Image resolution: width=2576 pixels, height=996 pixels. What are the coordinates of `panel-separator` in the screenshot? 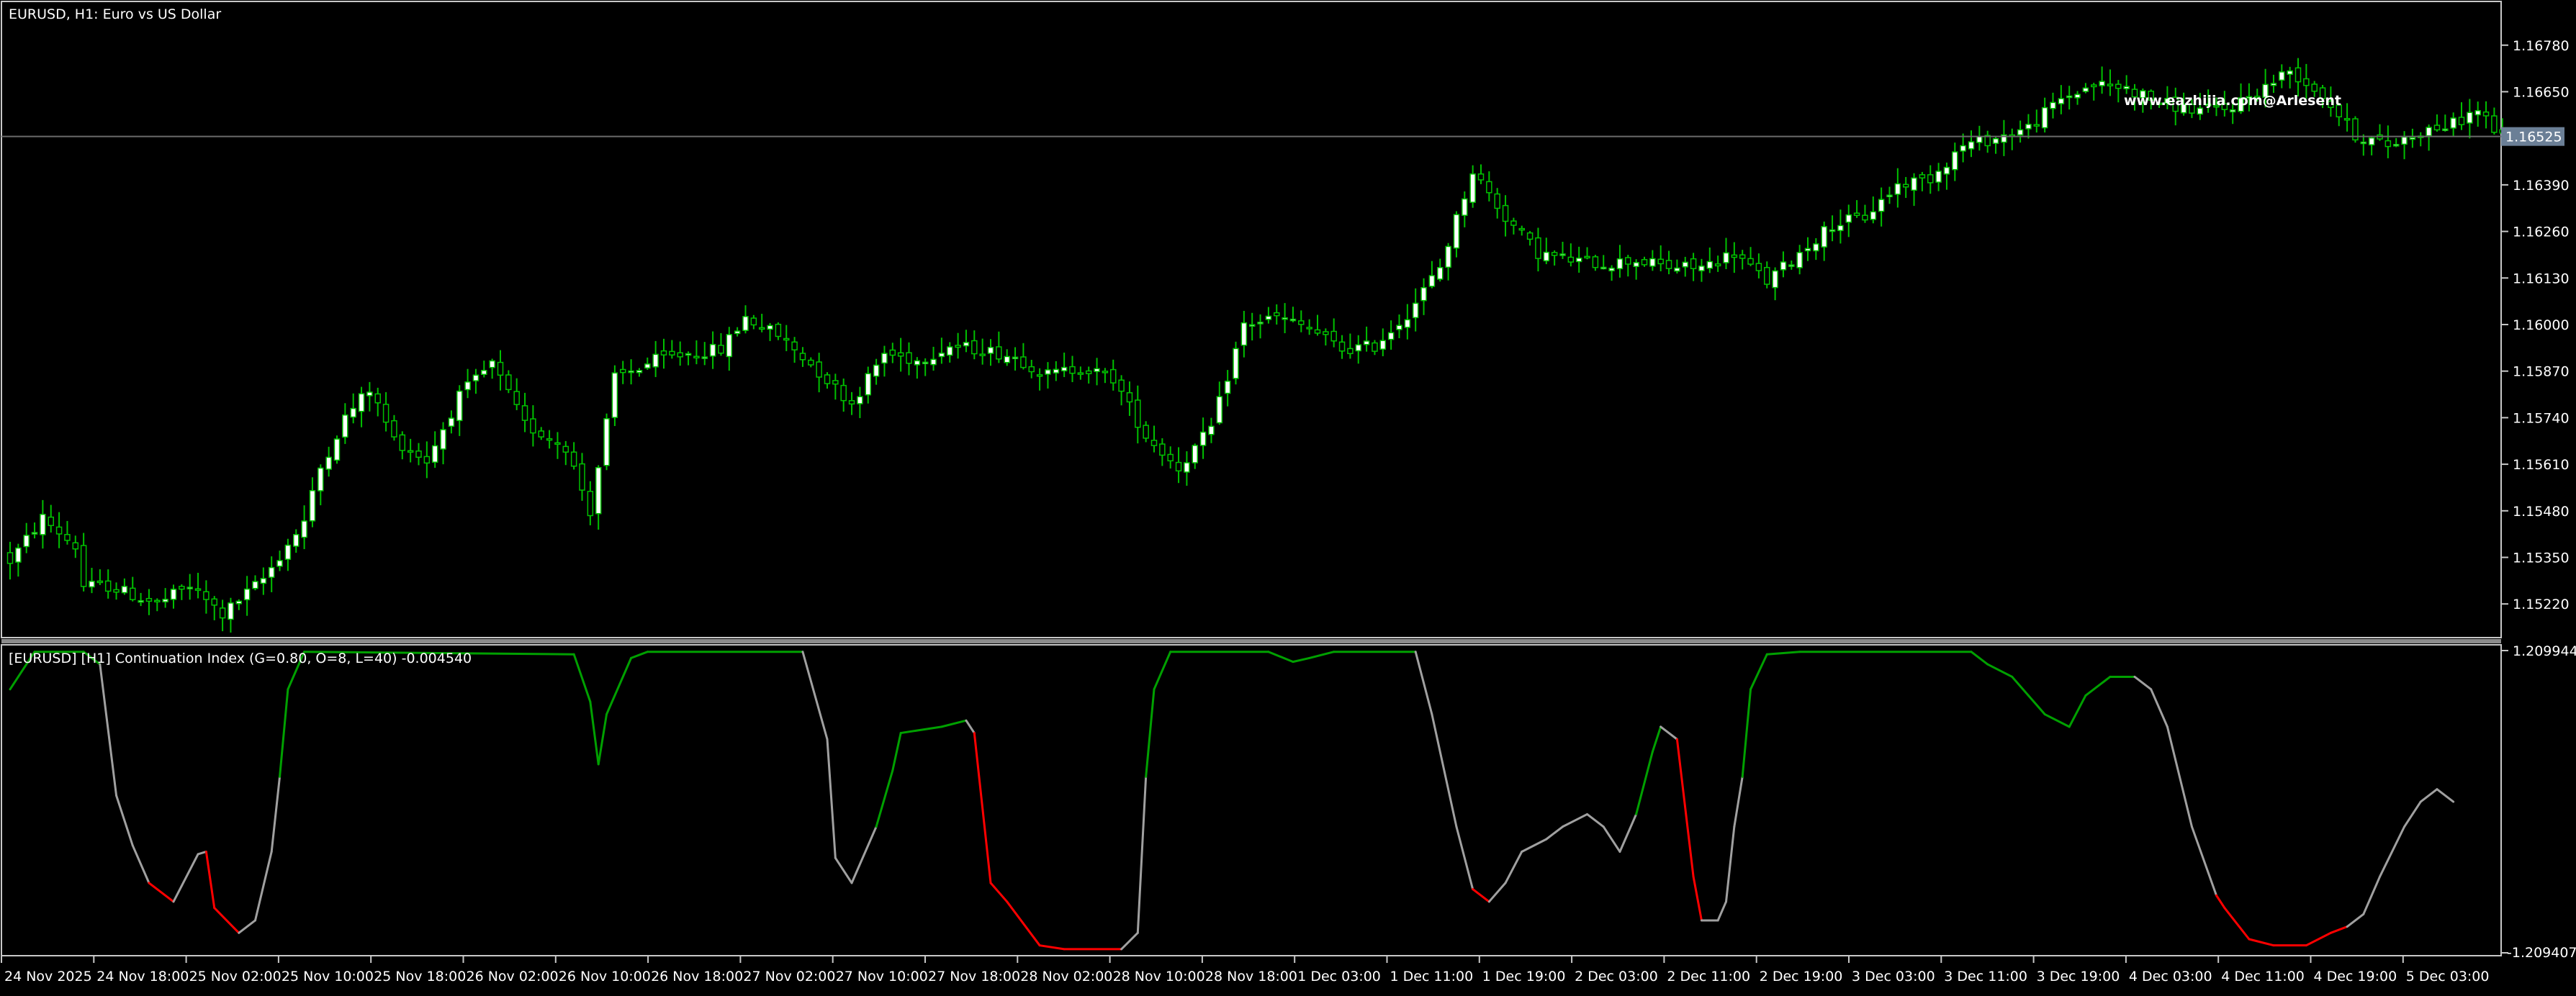 It's located at (1251, 641).